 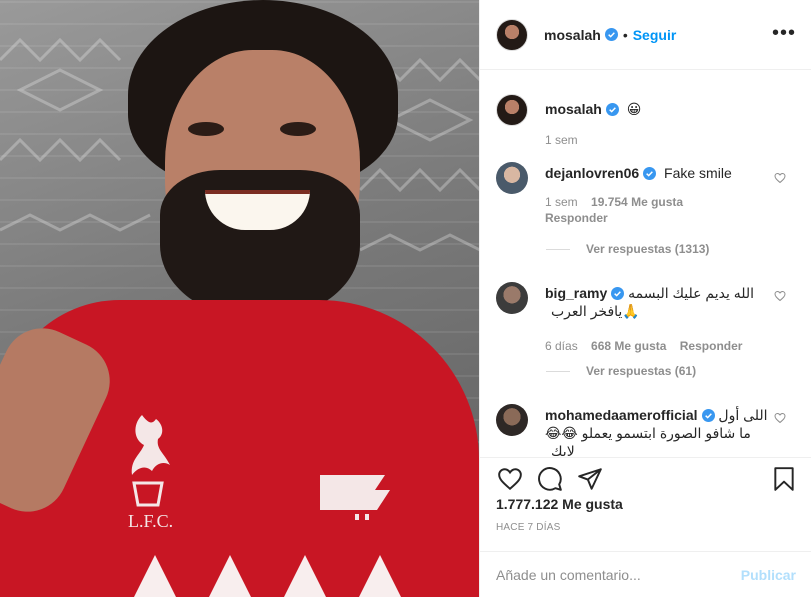 What do you see at coordinates (559, 504) in the screenshot?
I see `like-count: 1.777.122 Me gusta` at bounding box center [559, 504].